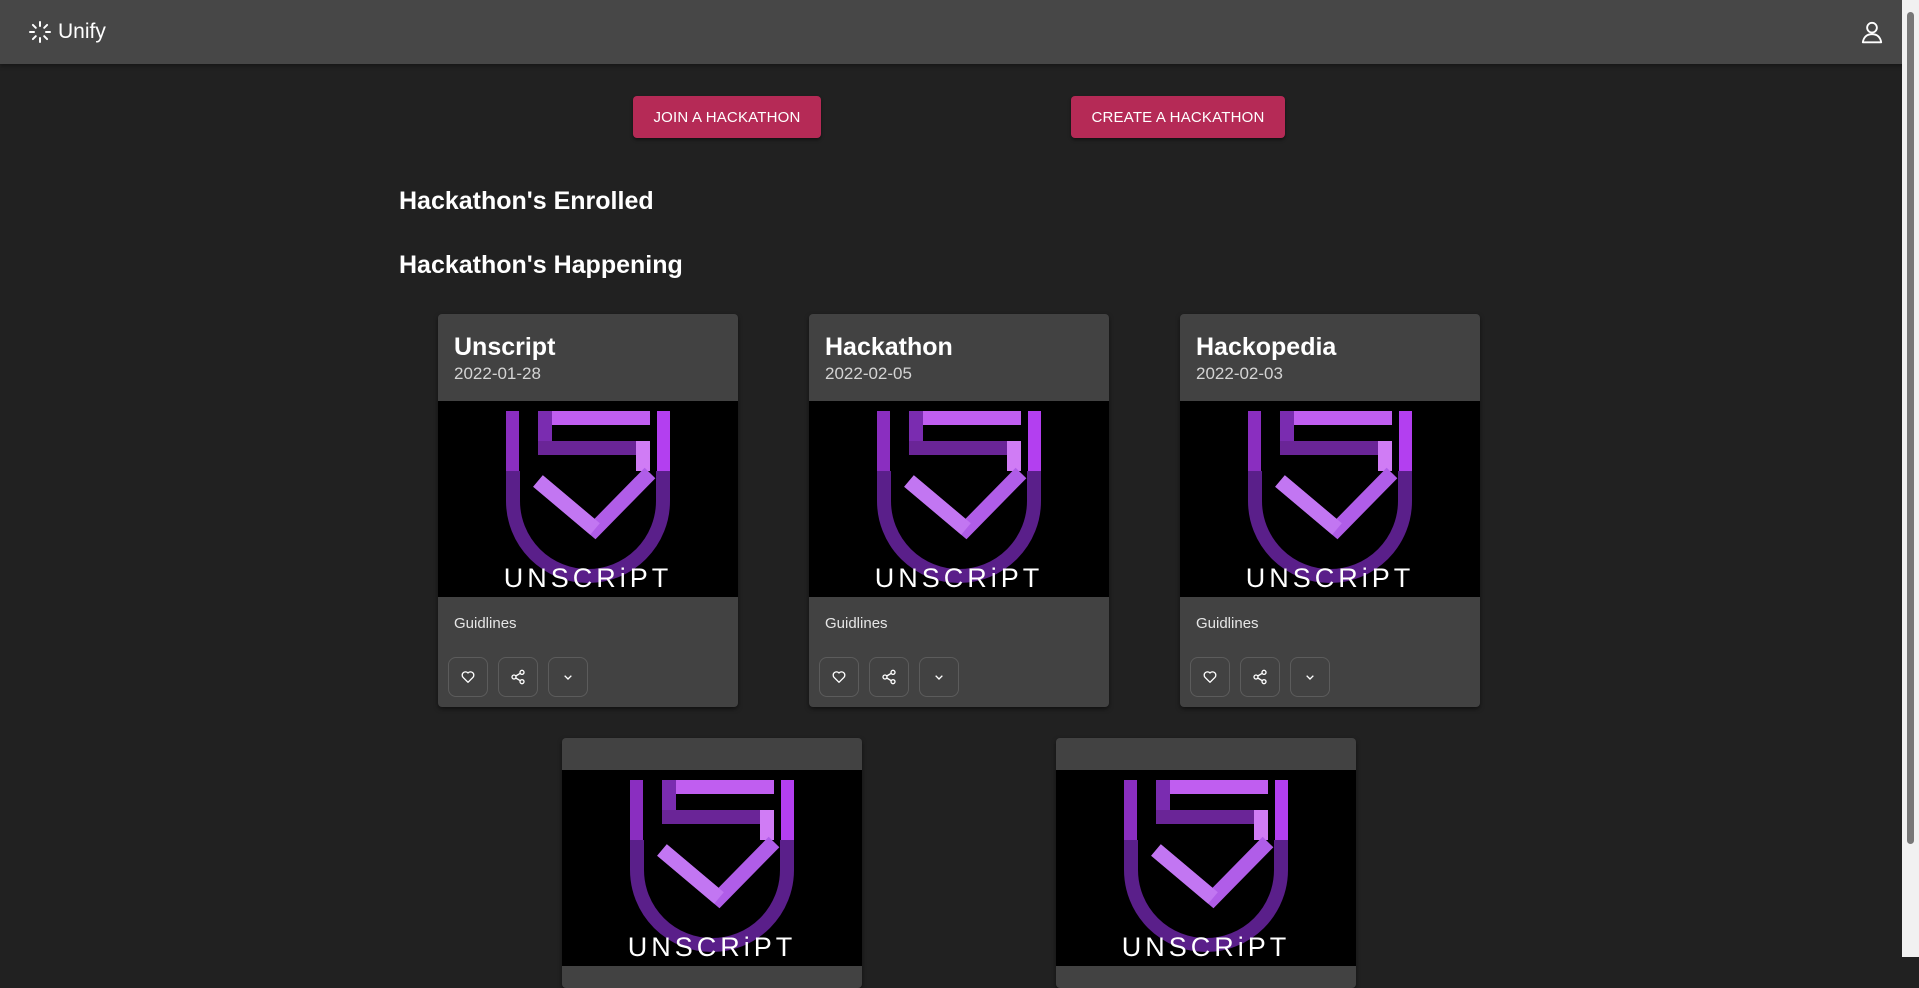 This screenshot has height=988, width=1919. I want to click on person-icon, so click(1872, 32).